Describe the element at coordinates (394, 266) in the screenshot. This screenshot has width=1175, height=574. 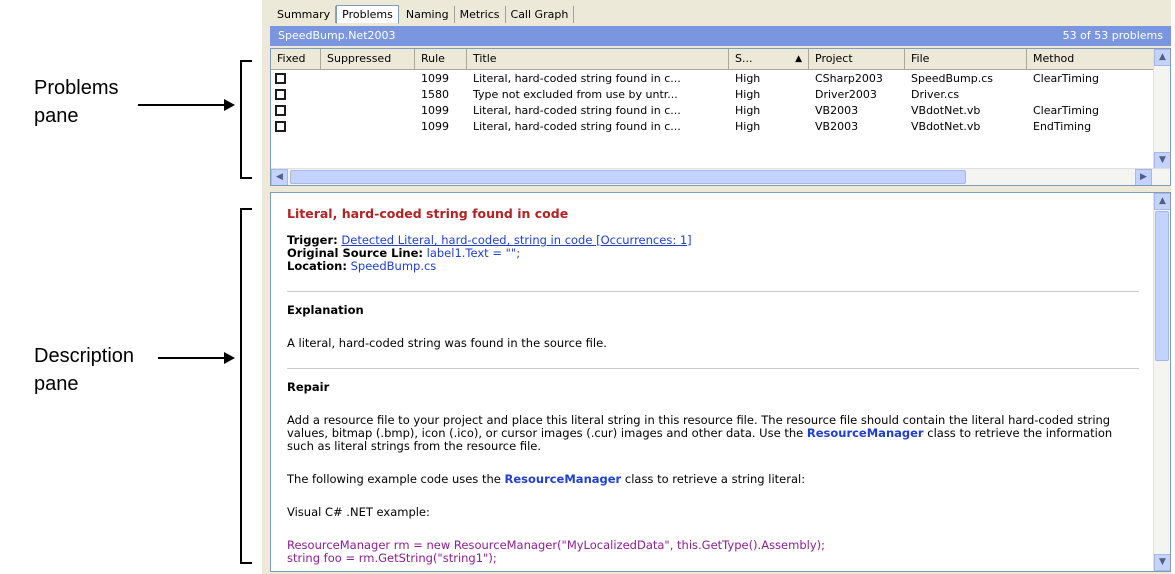
I see `location-value: SpeedBump.cs` at that location.